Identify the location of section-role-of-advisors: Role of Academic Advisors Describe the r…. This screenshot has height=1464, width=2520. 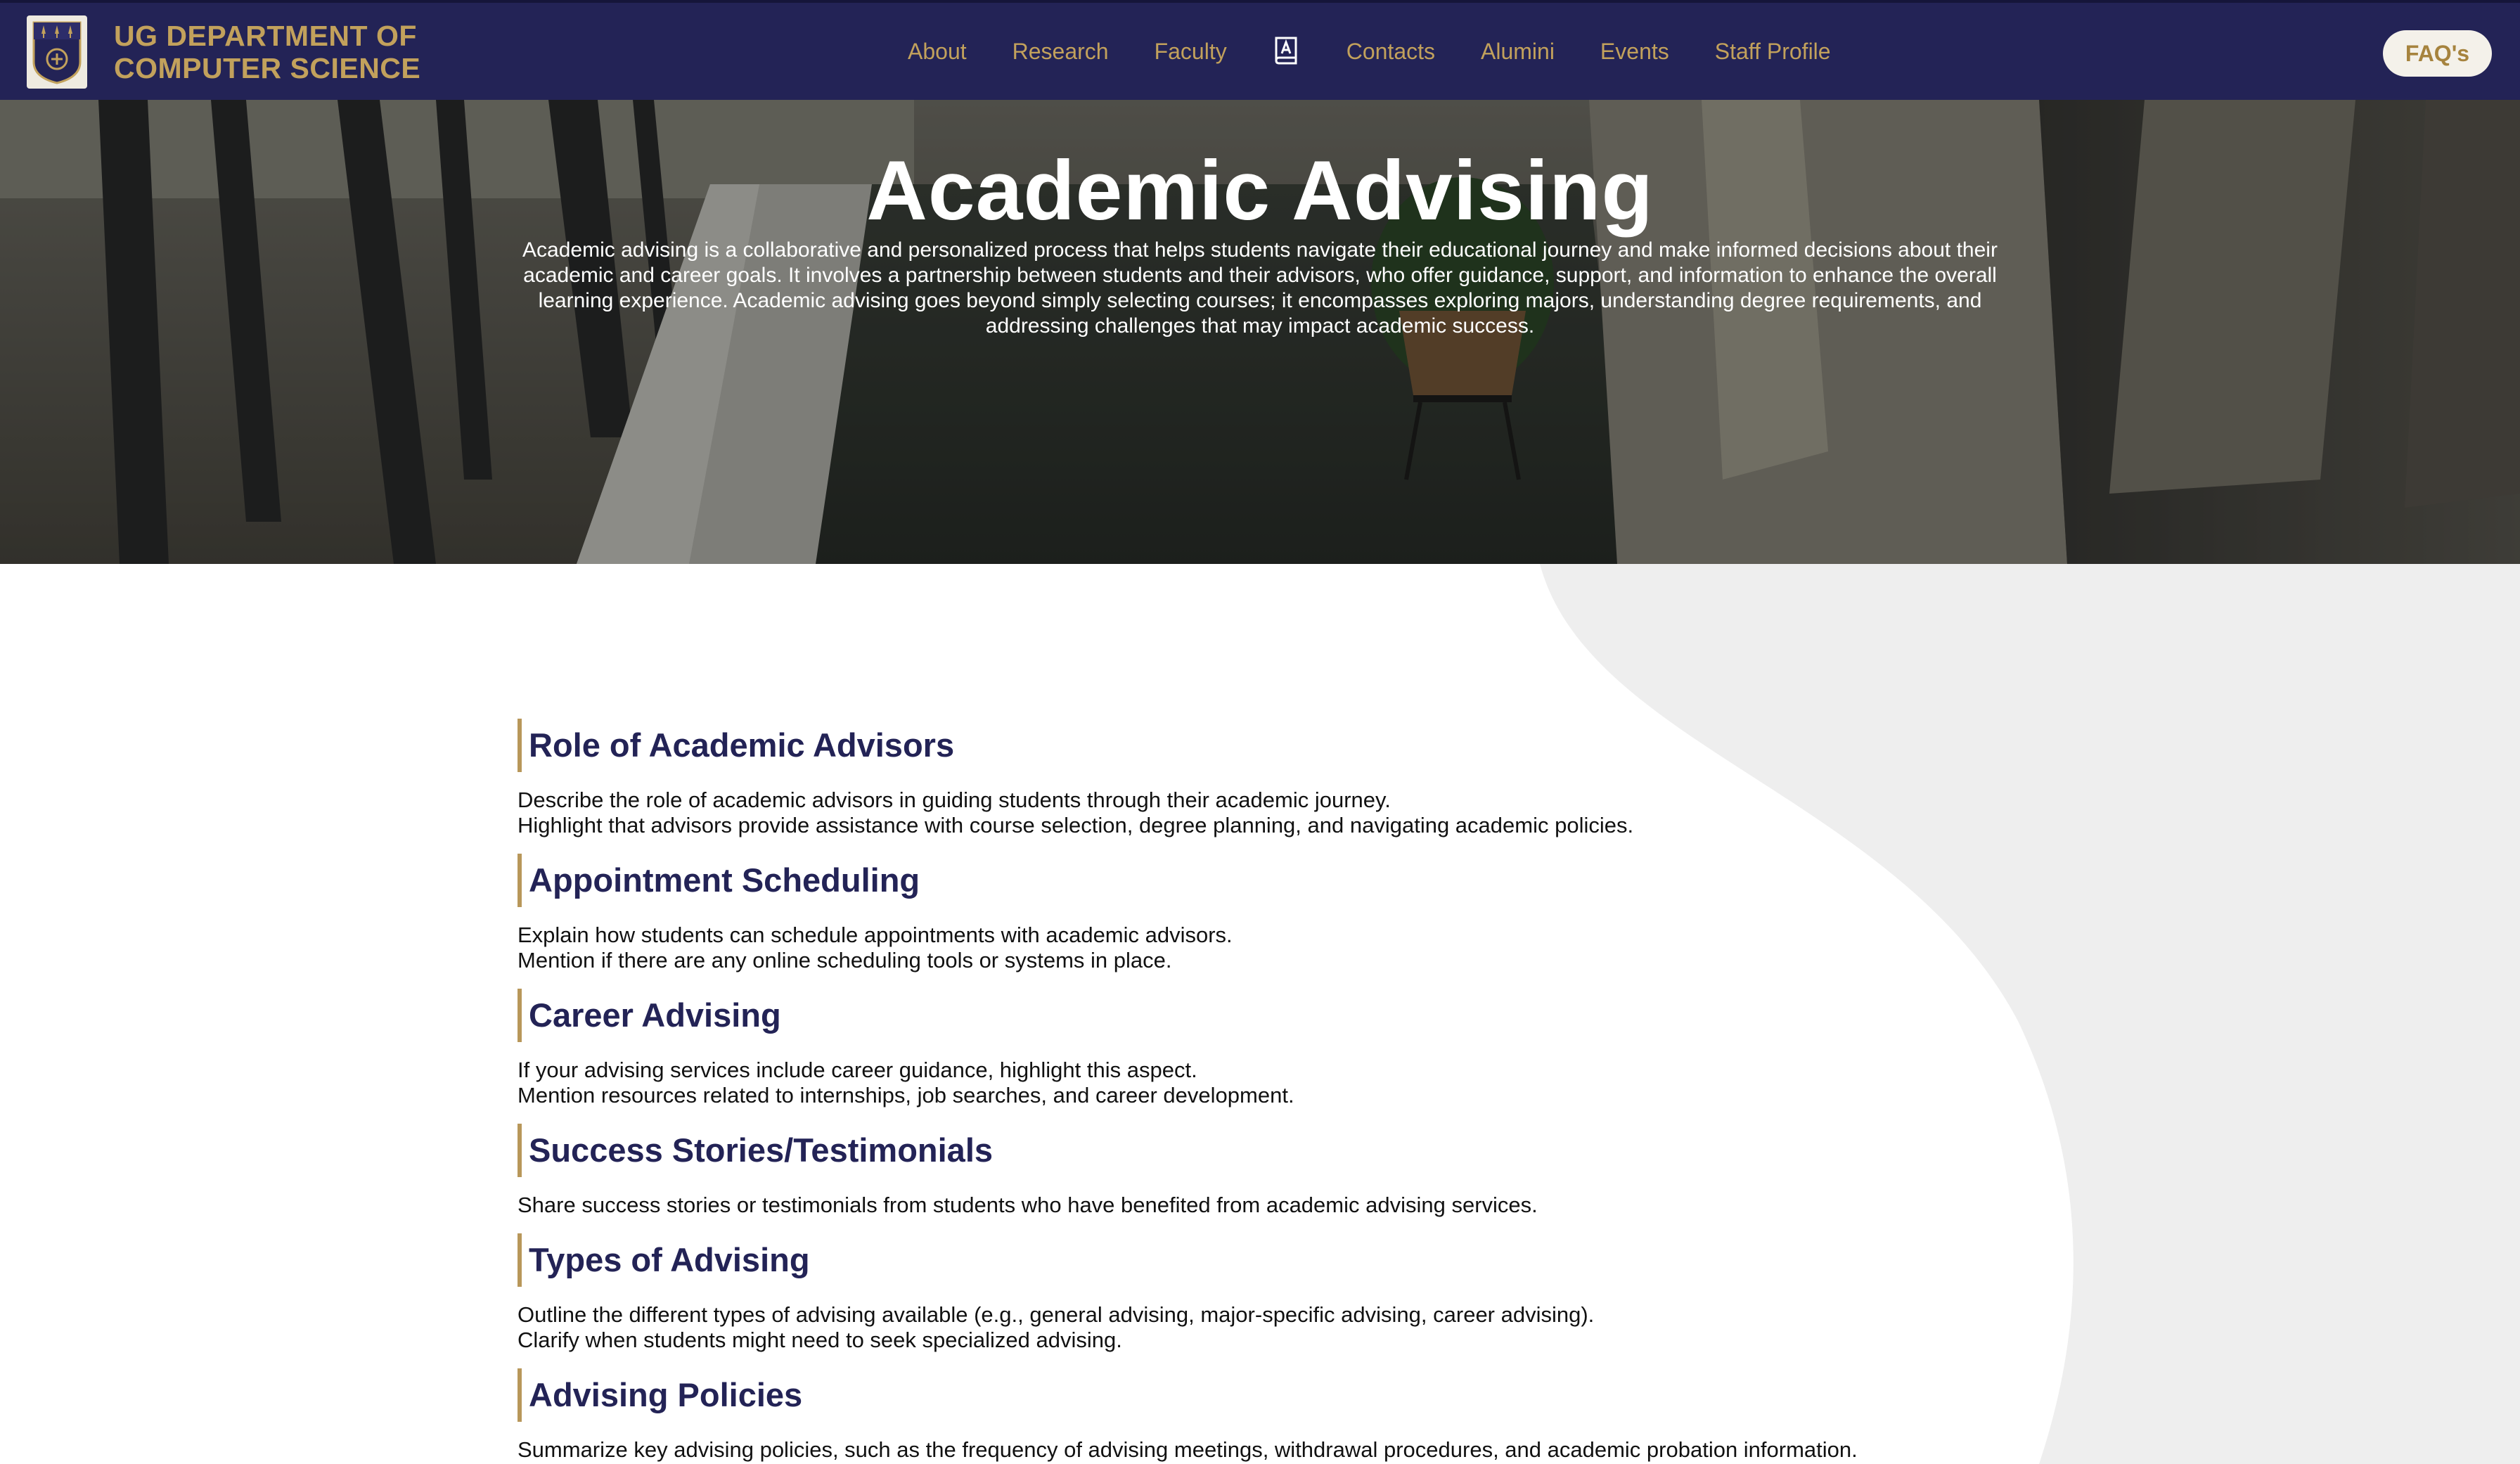
(1256, 778).